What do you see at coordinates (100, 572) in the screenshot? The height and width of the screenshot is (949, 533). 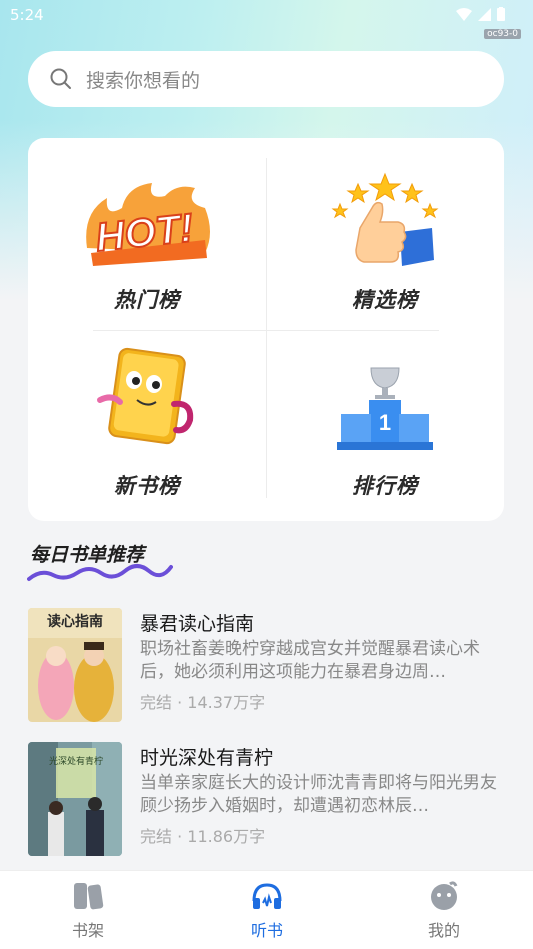 I see `title-underline-squiggle` at bounding box center [100, 572].